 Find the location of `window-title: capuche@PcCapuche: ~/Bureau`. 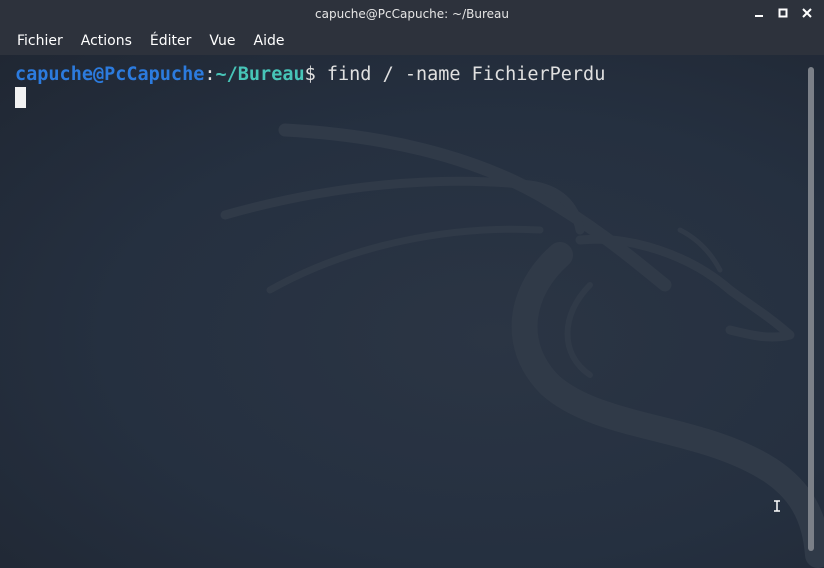

window-title: capuche@PcCapuche: ~/Bureau is located at coordinates (412, 13).